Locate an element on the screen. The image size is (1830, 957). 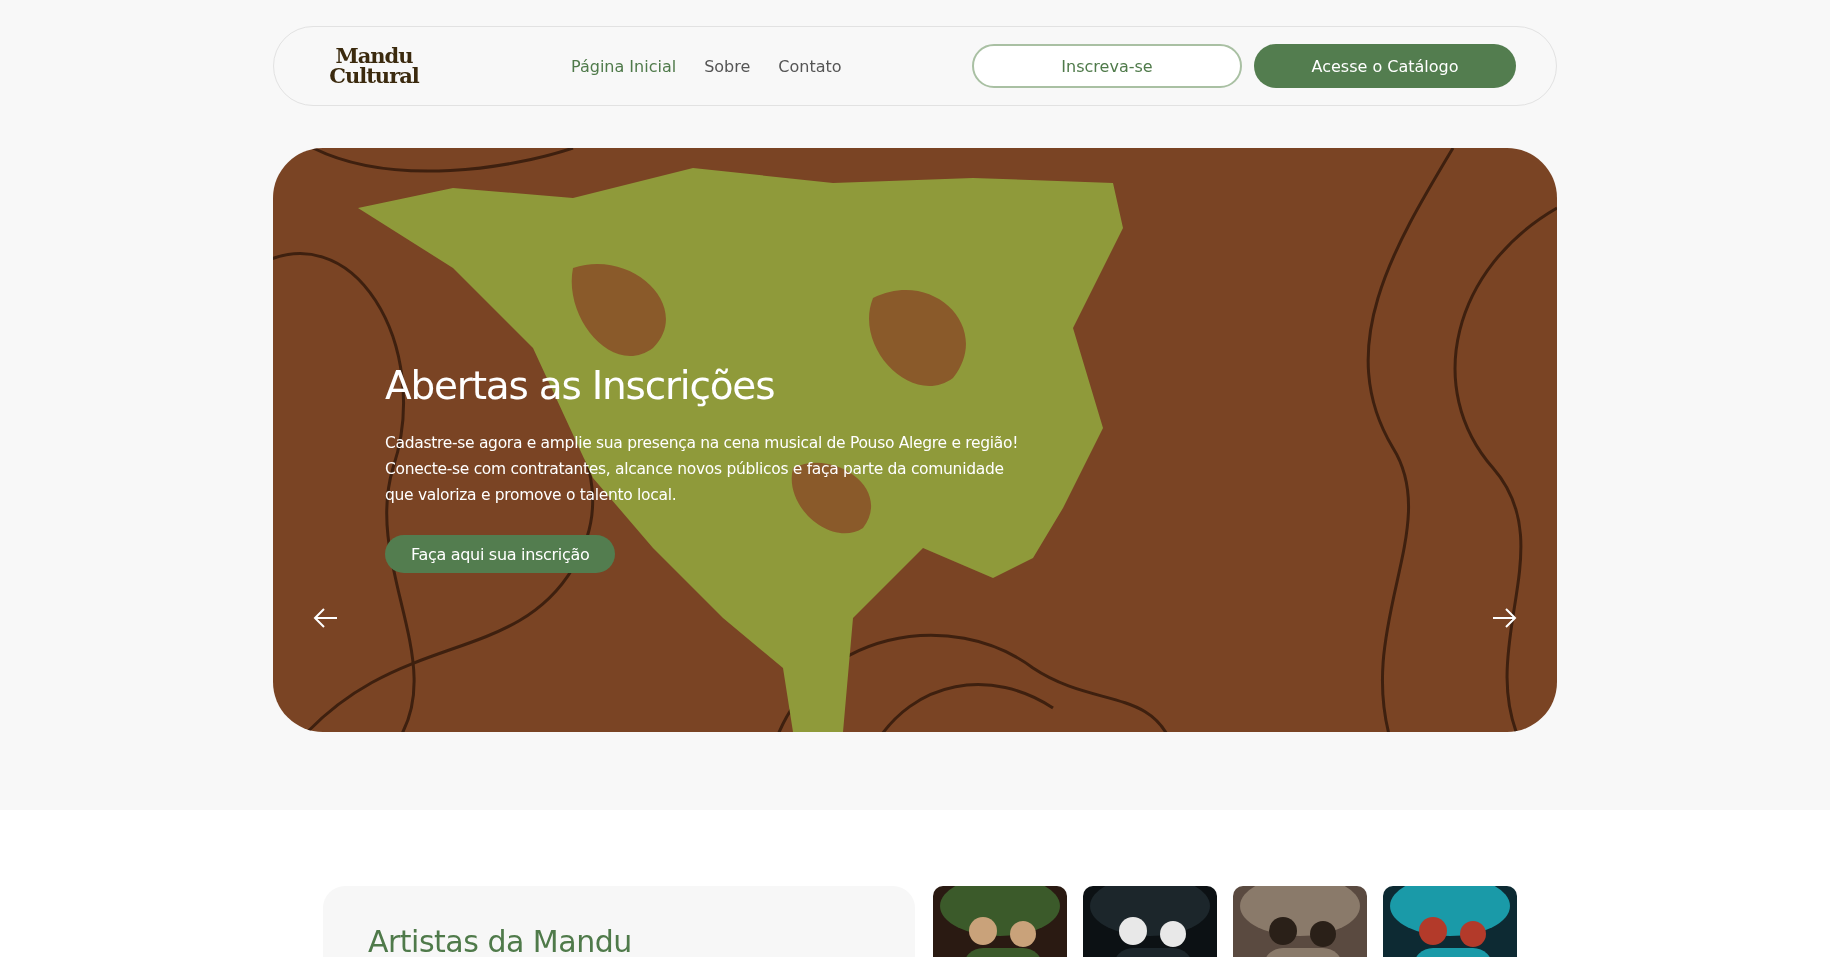
logo: Mandu Cultural is located at coordinates (374, 66).